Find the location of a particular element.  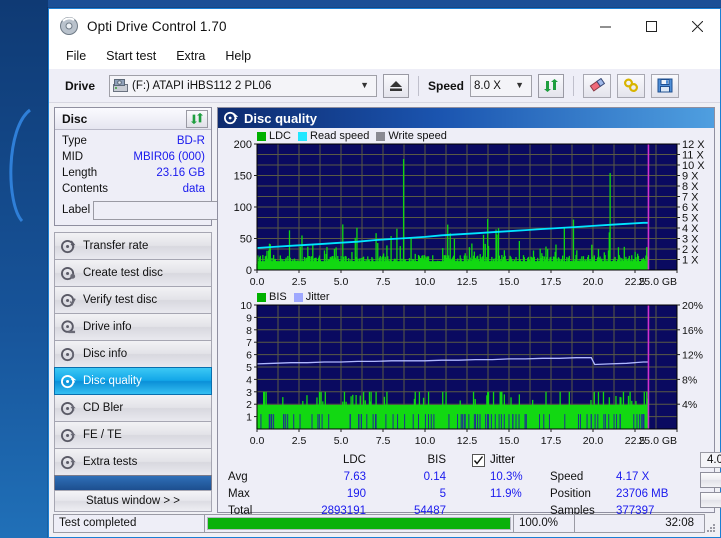

disc-row-key: Type is located at coordinates (74, 141).